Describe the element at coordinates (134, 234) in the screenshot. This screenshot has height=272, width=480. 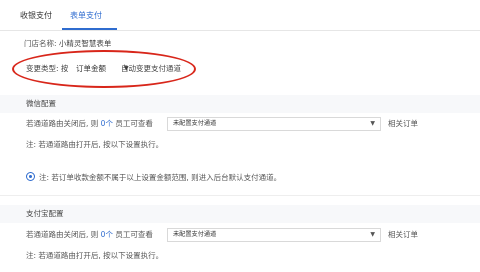
I see `alipay-row-mid: 员工可查看` at that location.